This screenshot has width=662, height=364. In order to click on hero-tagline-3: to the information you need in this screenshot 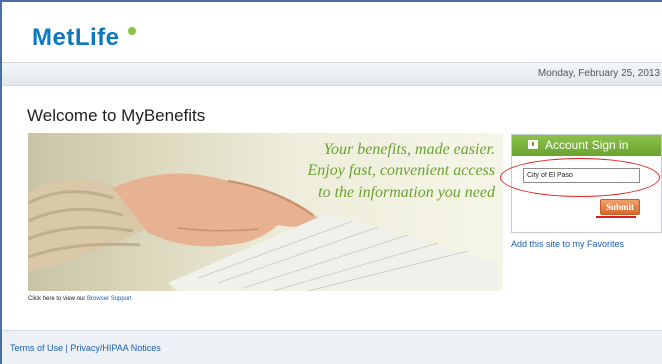, I will do `click(406, 192)`.